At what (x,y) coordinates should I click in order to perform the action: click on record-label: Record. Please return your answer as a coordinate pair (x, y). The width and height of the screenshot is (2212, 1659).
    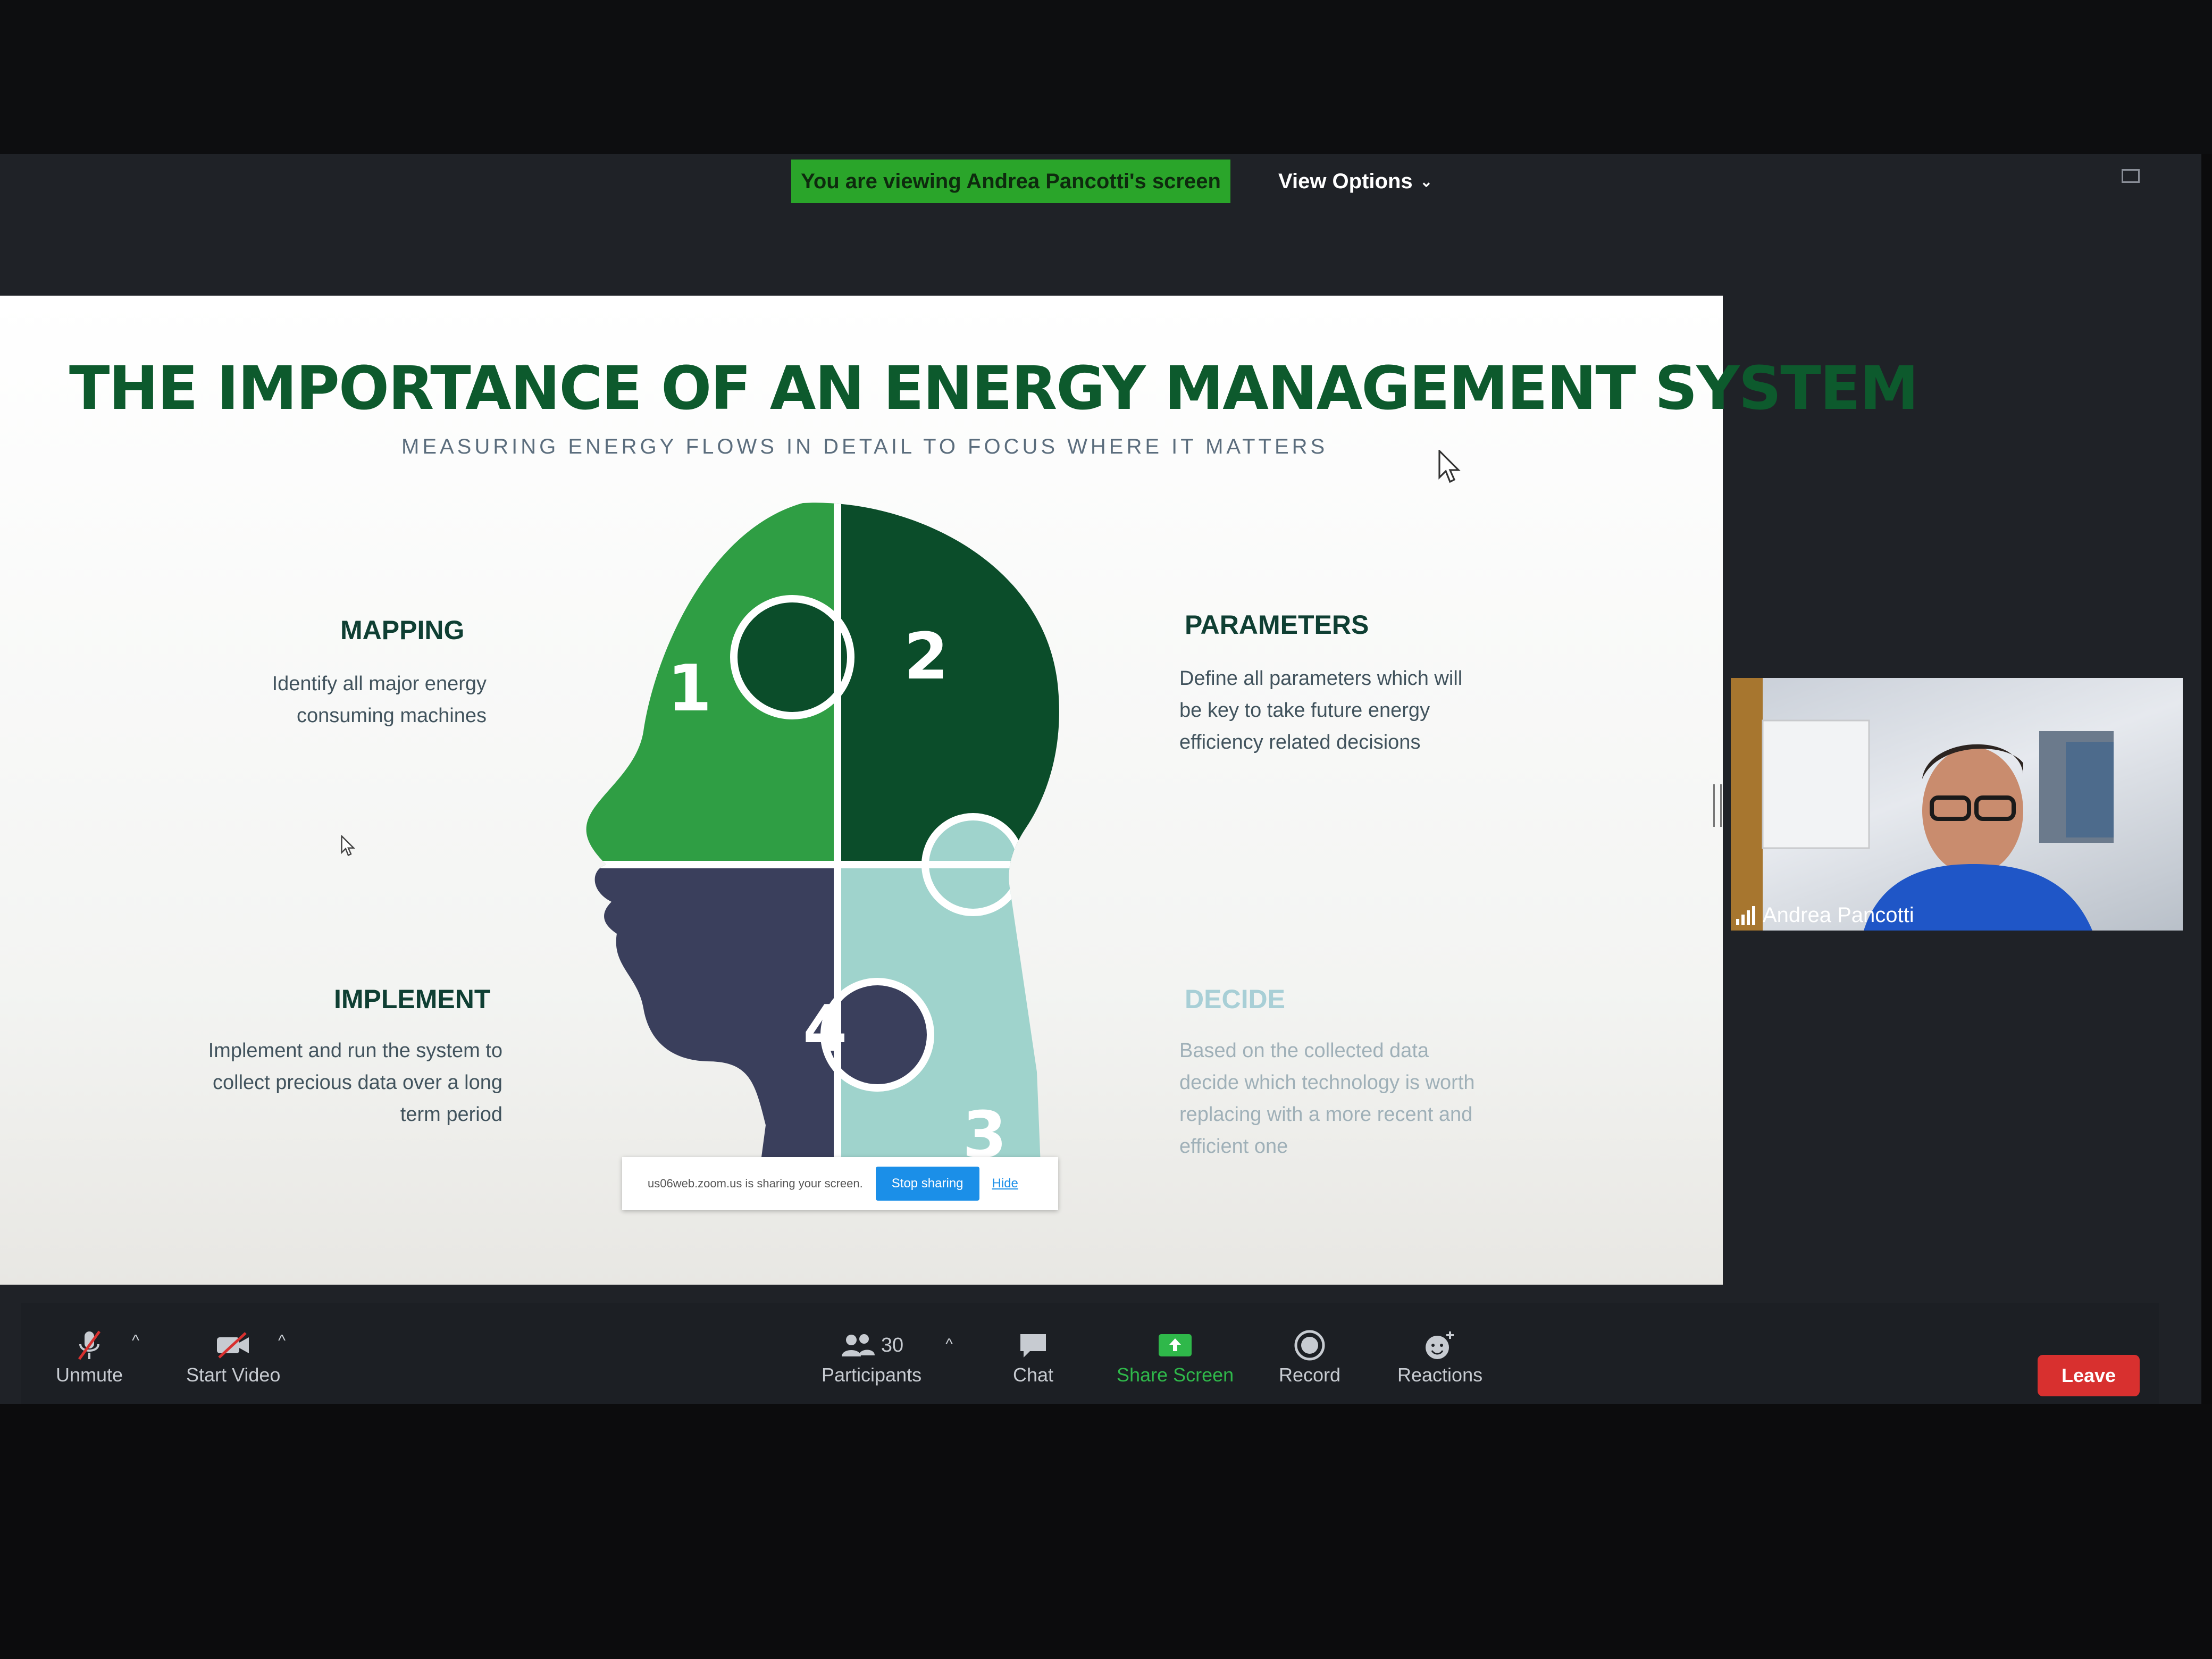
    Looking at the image, I should click on (1310, 1375).